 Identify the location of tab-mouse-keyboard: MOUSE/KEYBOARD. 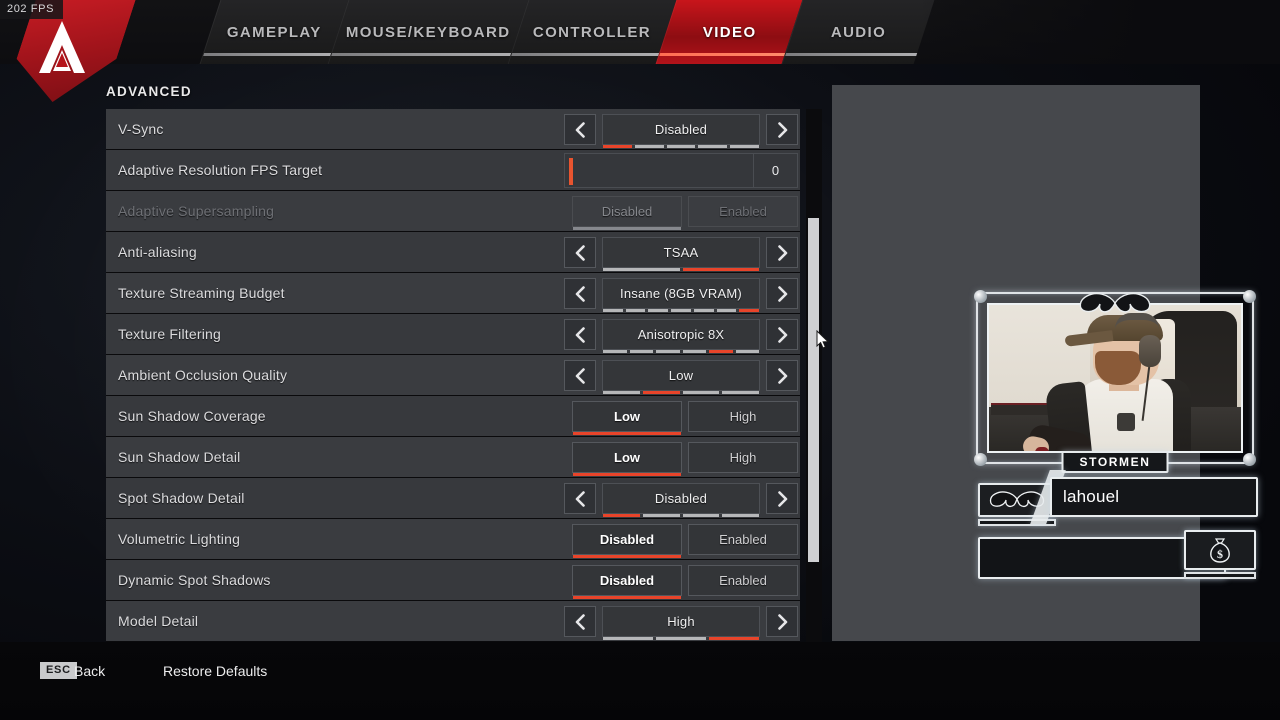
(428, 32).